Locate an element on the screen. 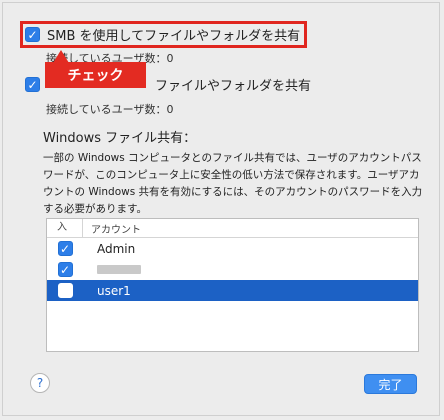  windows-sharing-title: Windows ファイル共有： is located at coordinates (120, 138).